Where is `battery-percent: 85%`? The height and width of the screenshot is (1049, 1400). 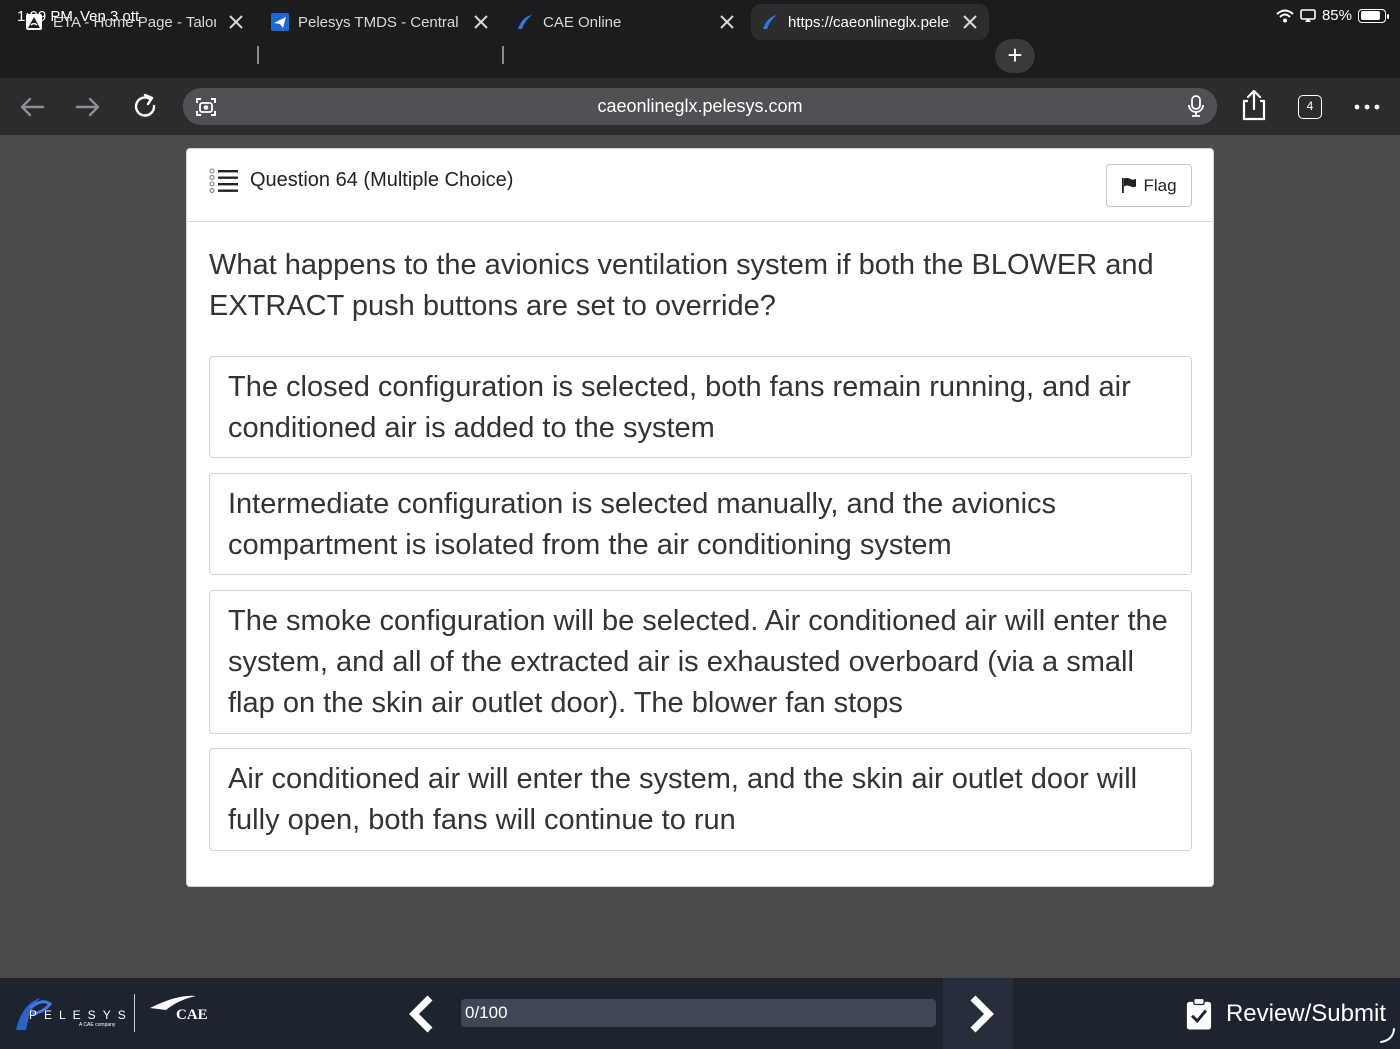 battery-percent: 85% is located at coordinates (1336, 15).